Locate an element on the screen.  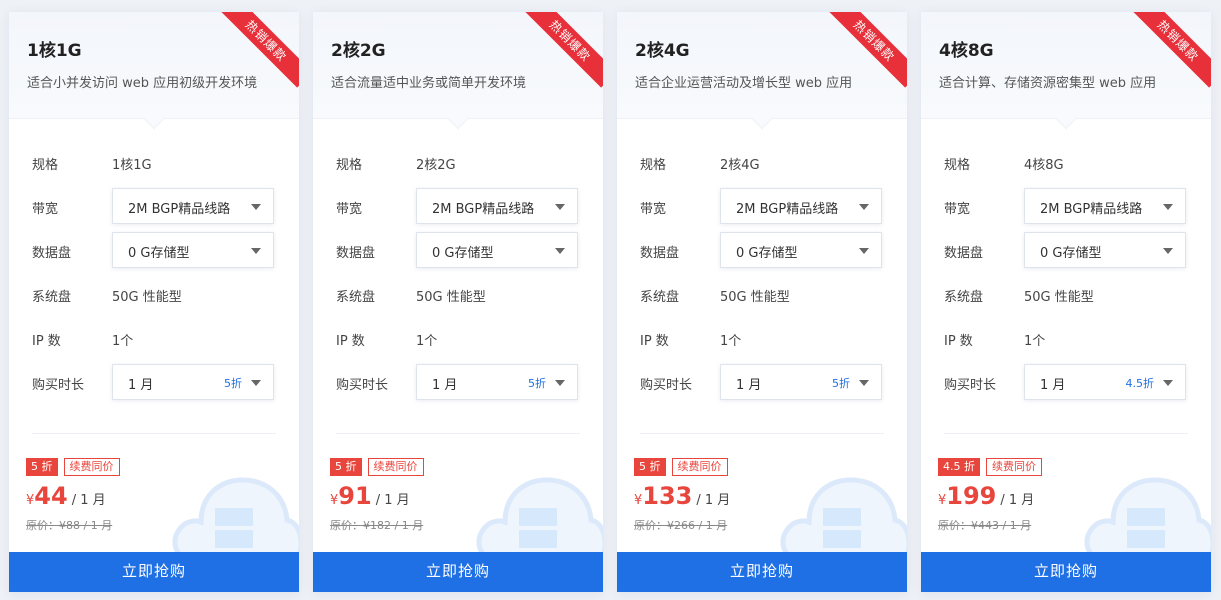
cloud-server-icon is located at coordinates (1147, 517).